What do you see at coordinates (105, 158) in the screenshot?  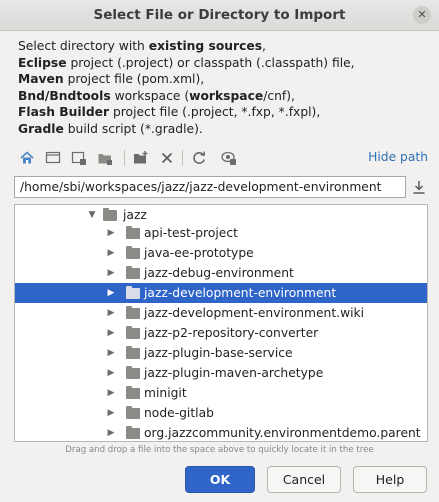 I see `module-icon` at bounding box center [105, 158].